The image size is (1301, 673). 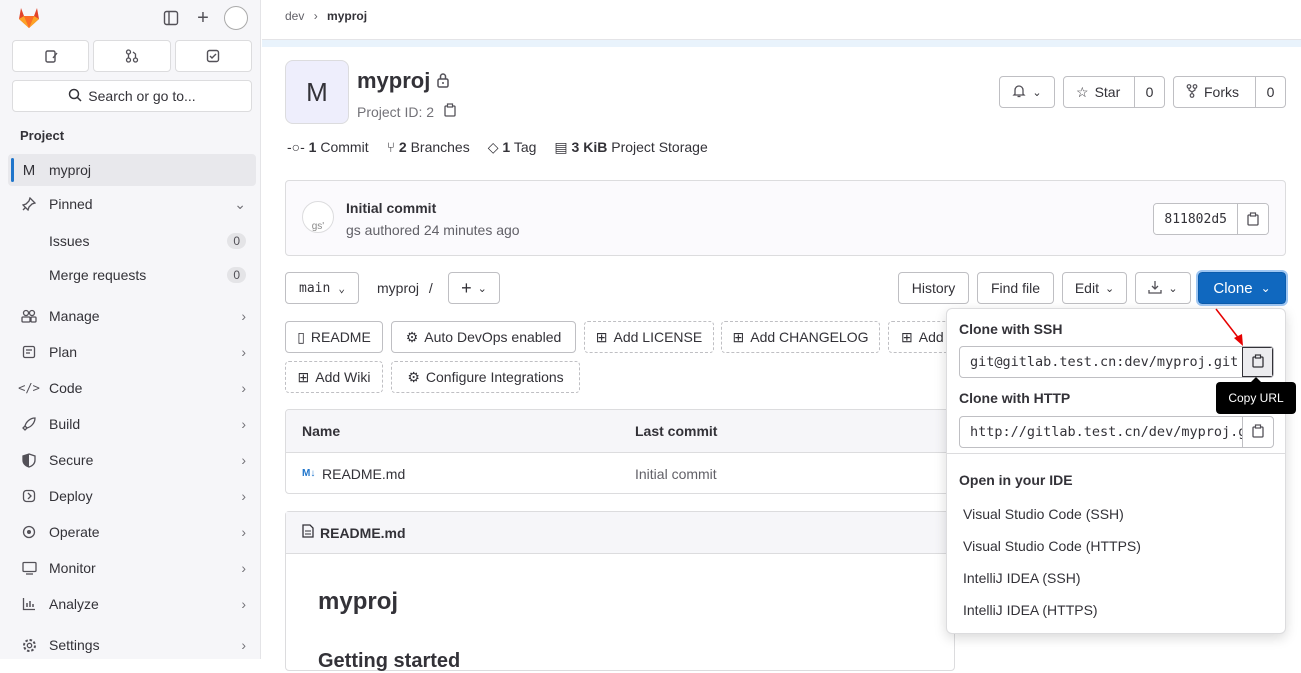 I want to click on divider, so click(x=1116, y=453).